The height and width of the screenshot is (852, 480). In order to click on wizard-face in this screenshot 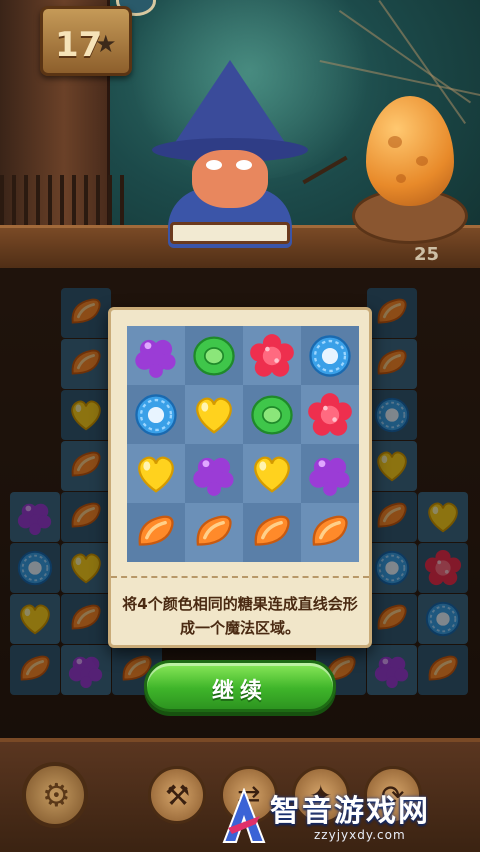, I will do `click(230, 179)`.